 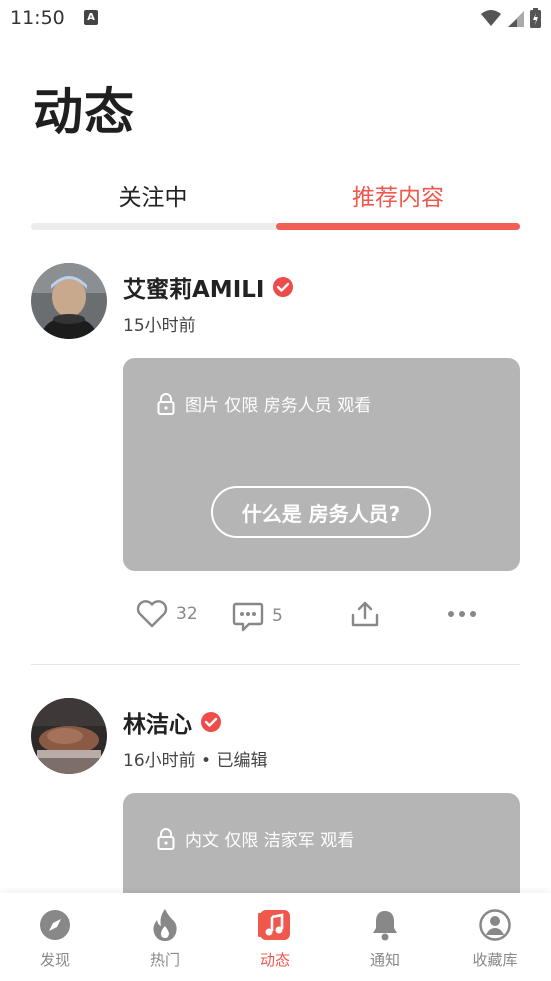 I want to click on comment-icon, so click(x=248, y=617).